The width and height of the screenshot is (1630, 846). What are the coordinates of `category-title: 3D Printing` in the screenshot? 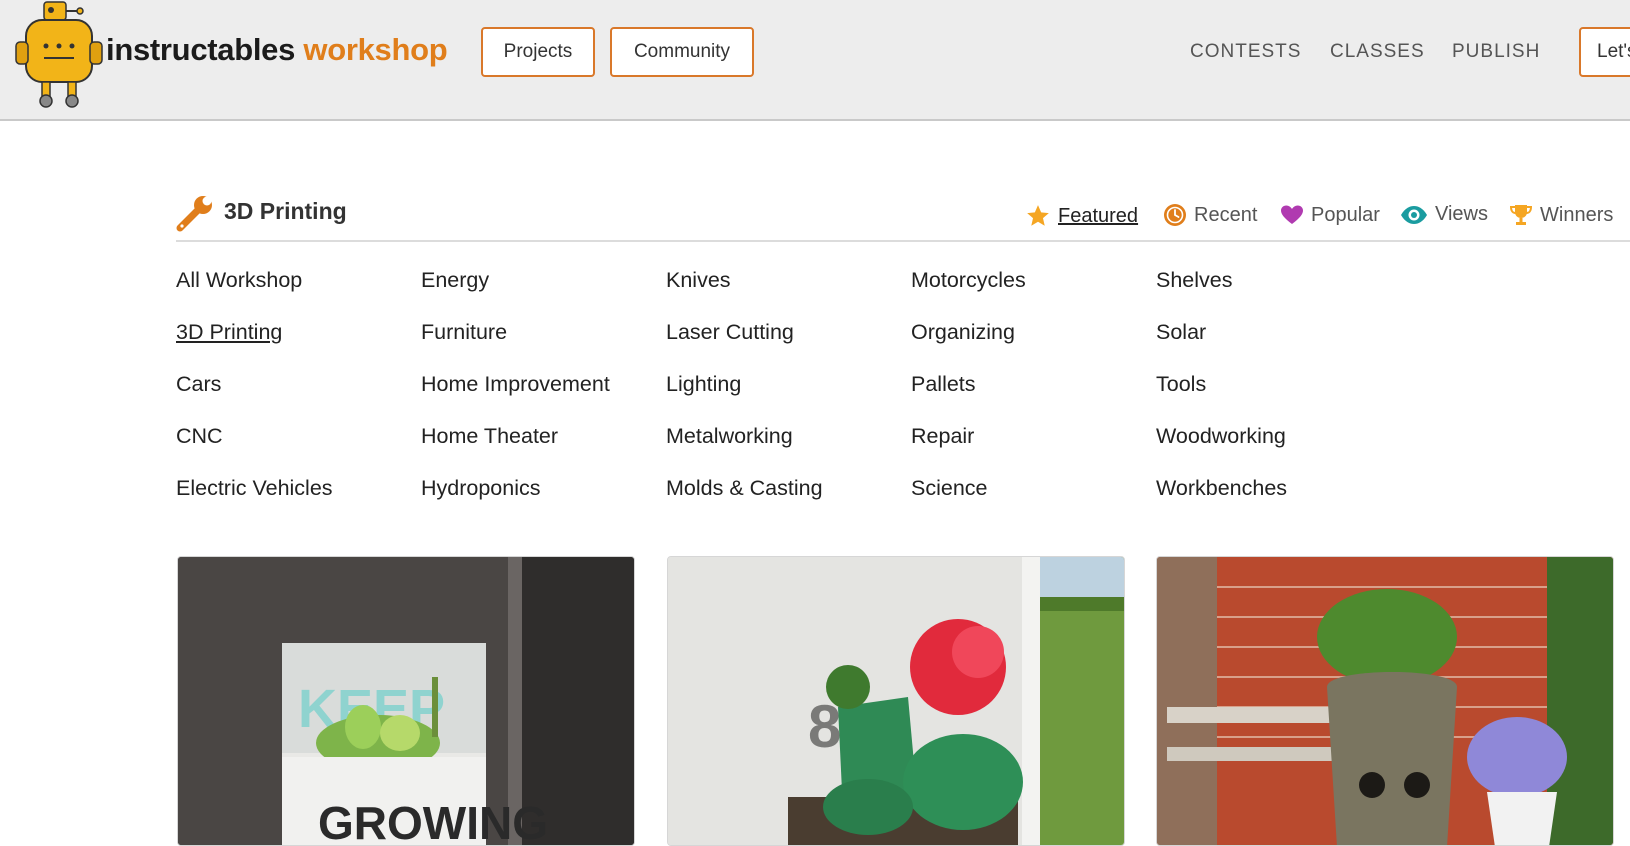 It's located at (285, 211).